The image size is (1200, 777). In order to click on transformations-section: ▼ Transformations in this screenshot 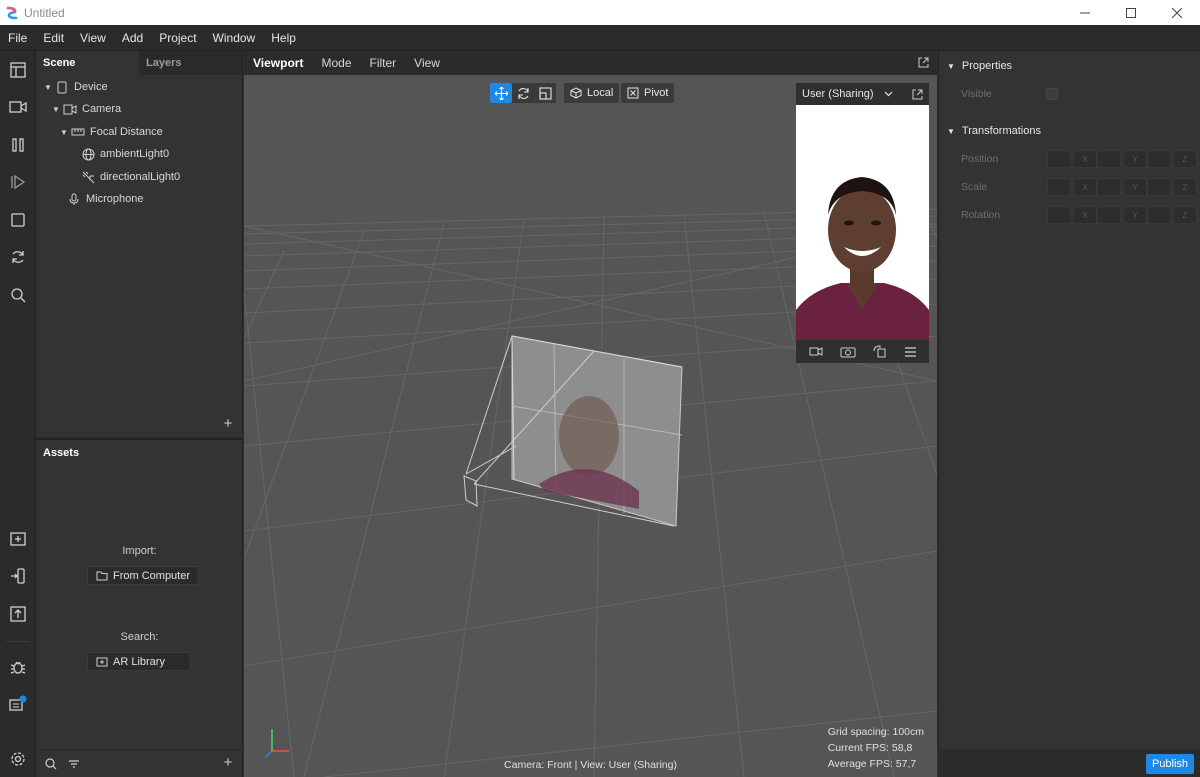, I will do `click(994, 131)`.